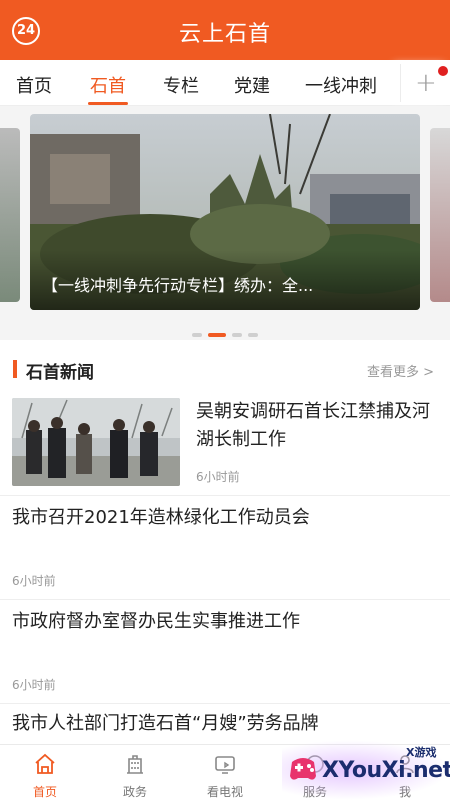 The image size is (450, 800). What do you see at coordinates (303, 769) in the screenshot?
I see `gamepad-icon` at bounding box center [303, 769].